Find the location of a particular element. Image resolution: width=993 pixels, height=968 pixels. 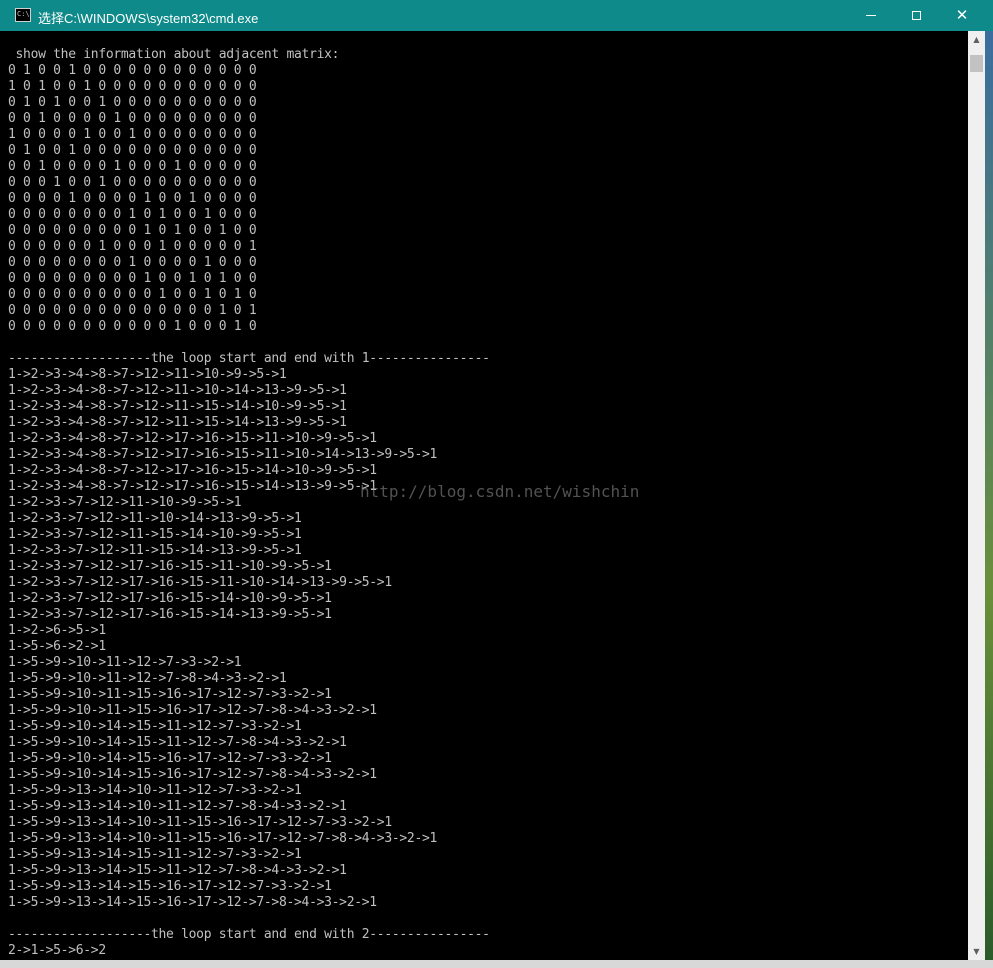

vertical-scrollbar: ▲ ▼ is located at coordinates (976, 495).